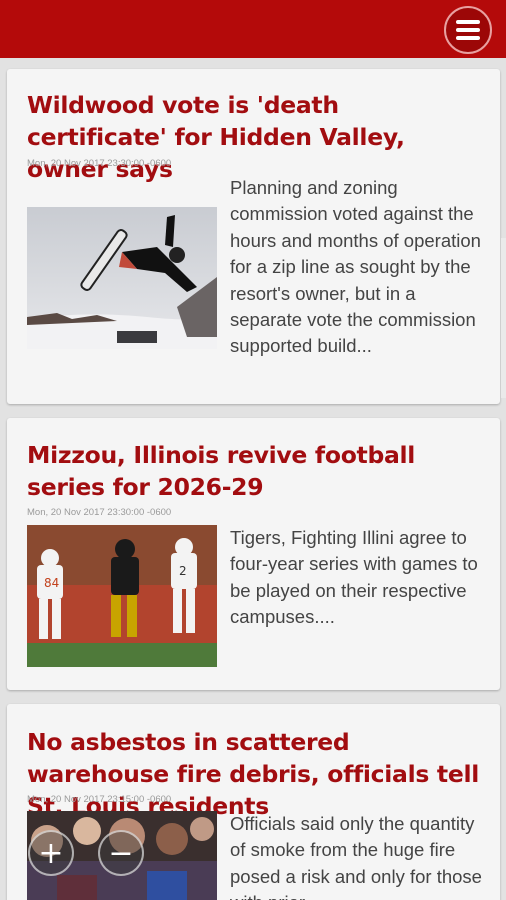 The height and width of the screenshot is (900, 506). What do you see at coordinates (51, 583) in the screenshot?
I see `svg-text: 84` at bounding box center [51, 583].